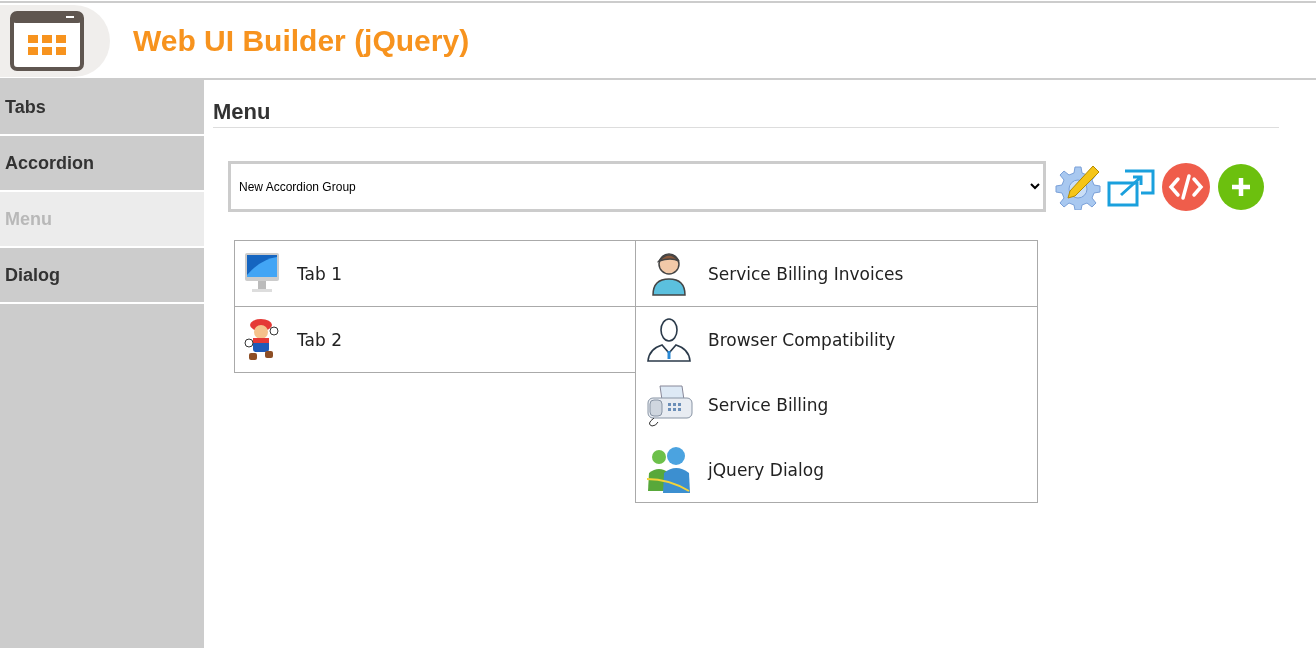  I want to click on group-dropdown: New Accordion Group, so click(637, 186).